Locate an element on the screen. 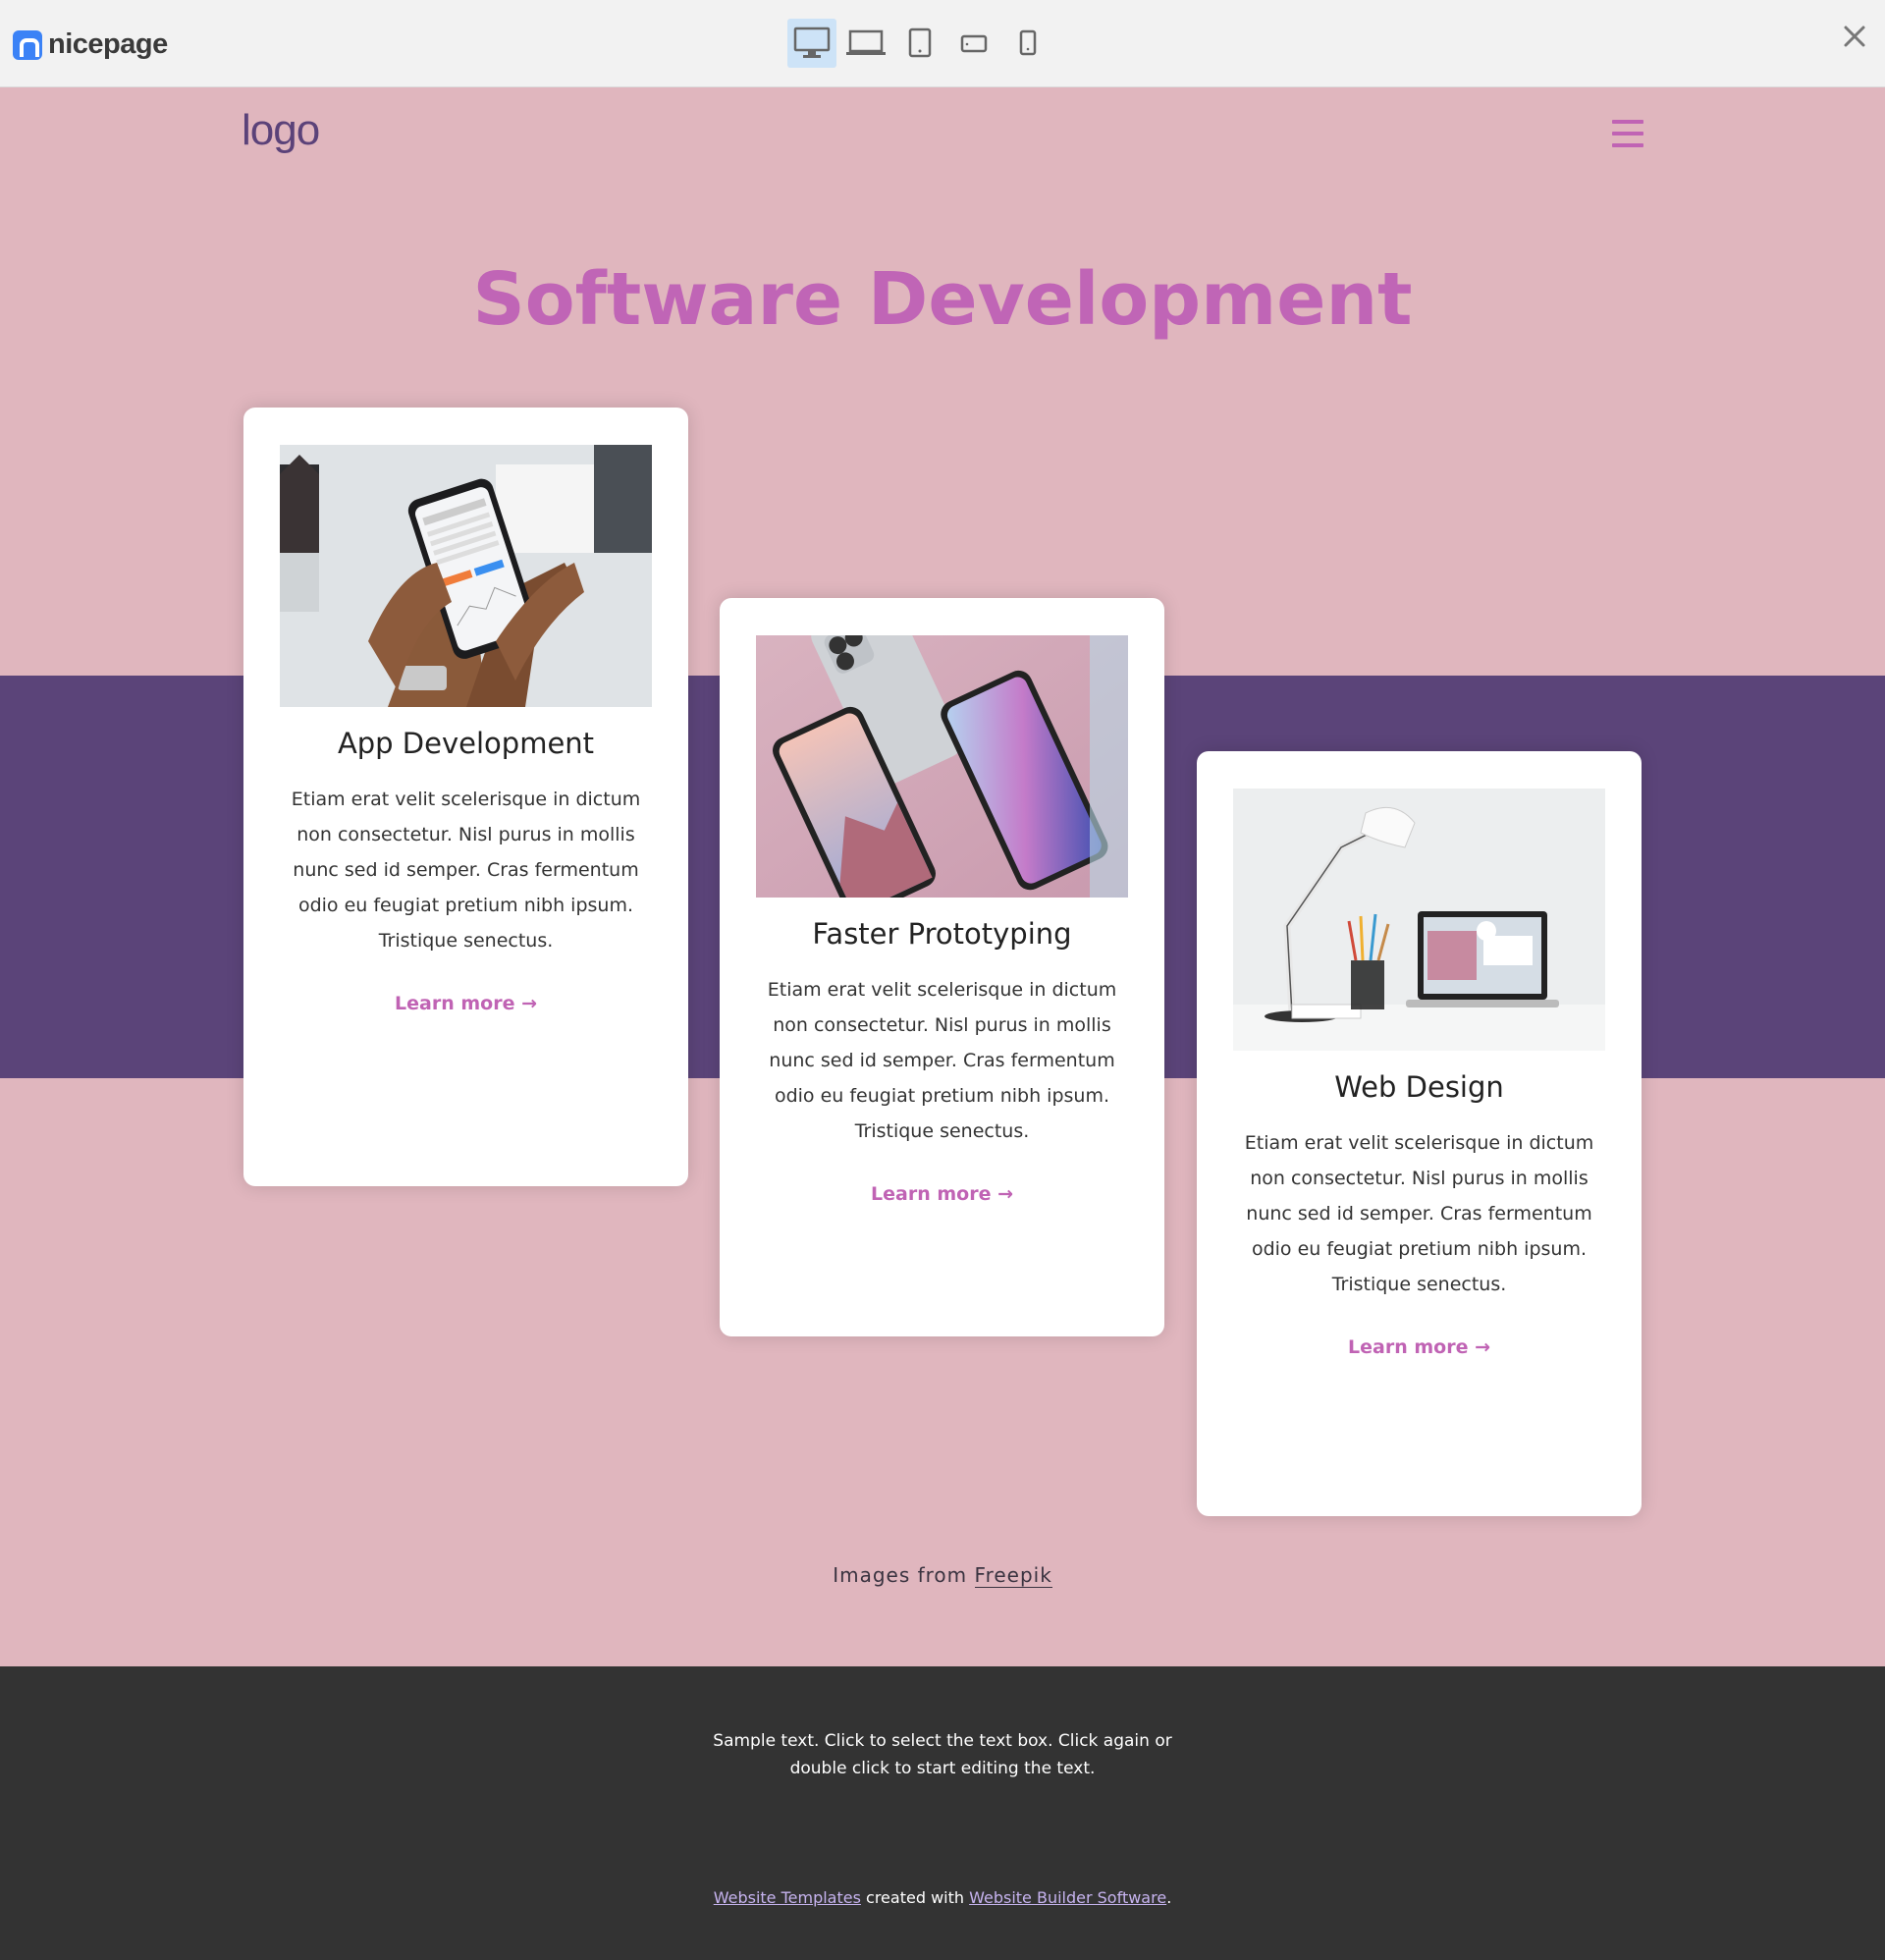 The height and width of the screenshot is (1960, 1885). footer-credit-middle: created with is located at coordinates (915, 1897).